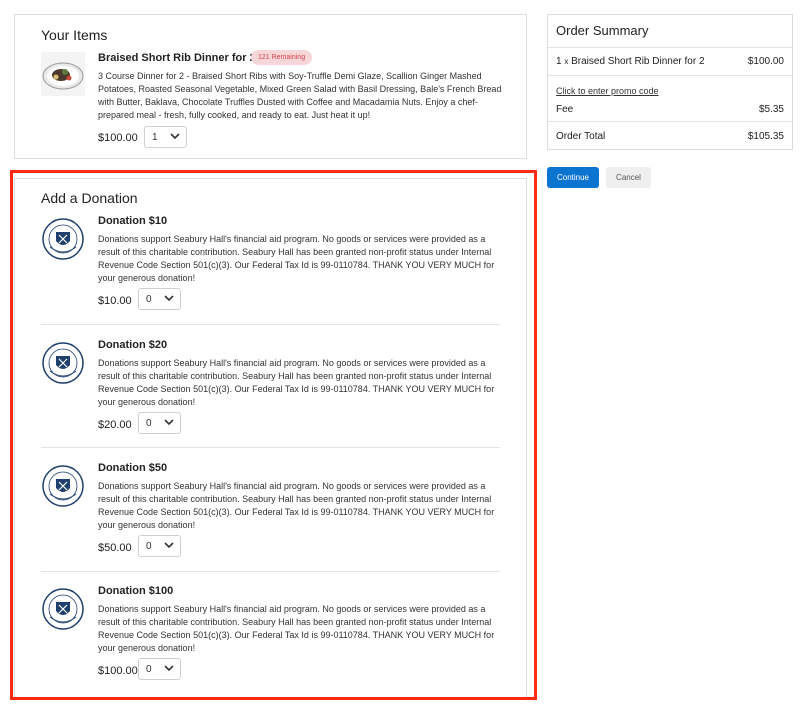 This screenshot has height=704, width=800. What do you see at coordinates (765, 61) in the screenshot?
I see `summary-line-price: $100.00` at bounding box center [765, 61].